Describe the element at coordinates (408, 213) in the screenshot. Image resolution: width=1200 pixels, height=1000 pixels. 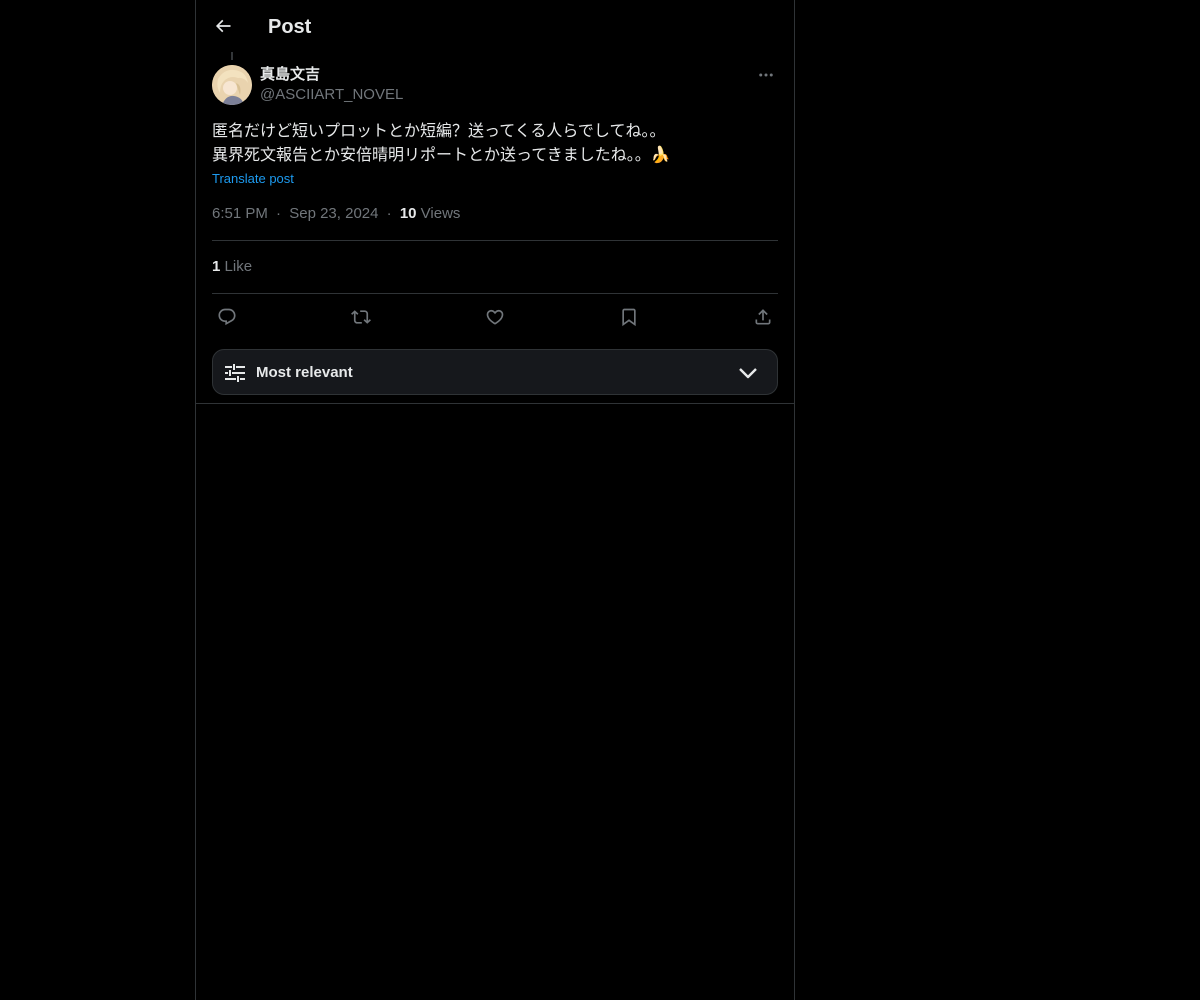
I see `views-count: 10` at that location.